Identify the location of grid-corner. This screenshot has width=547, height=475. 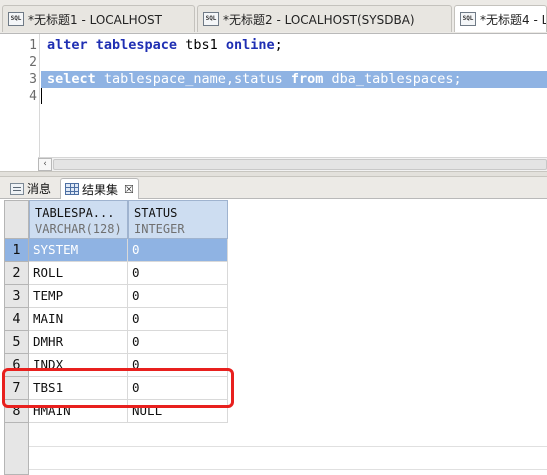
(16, 219).